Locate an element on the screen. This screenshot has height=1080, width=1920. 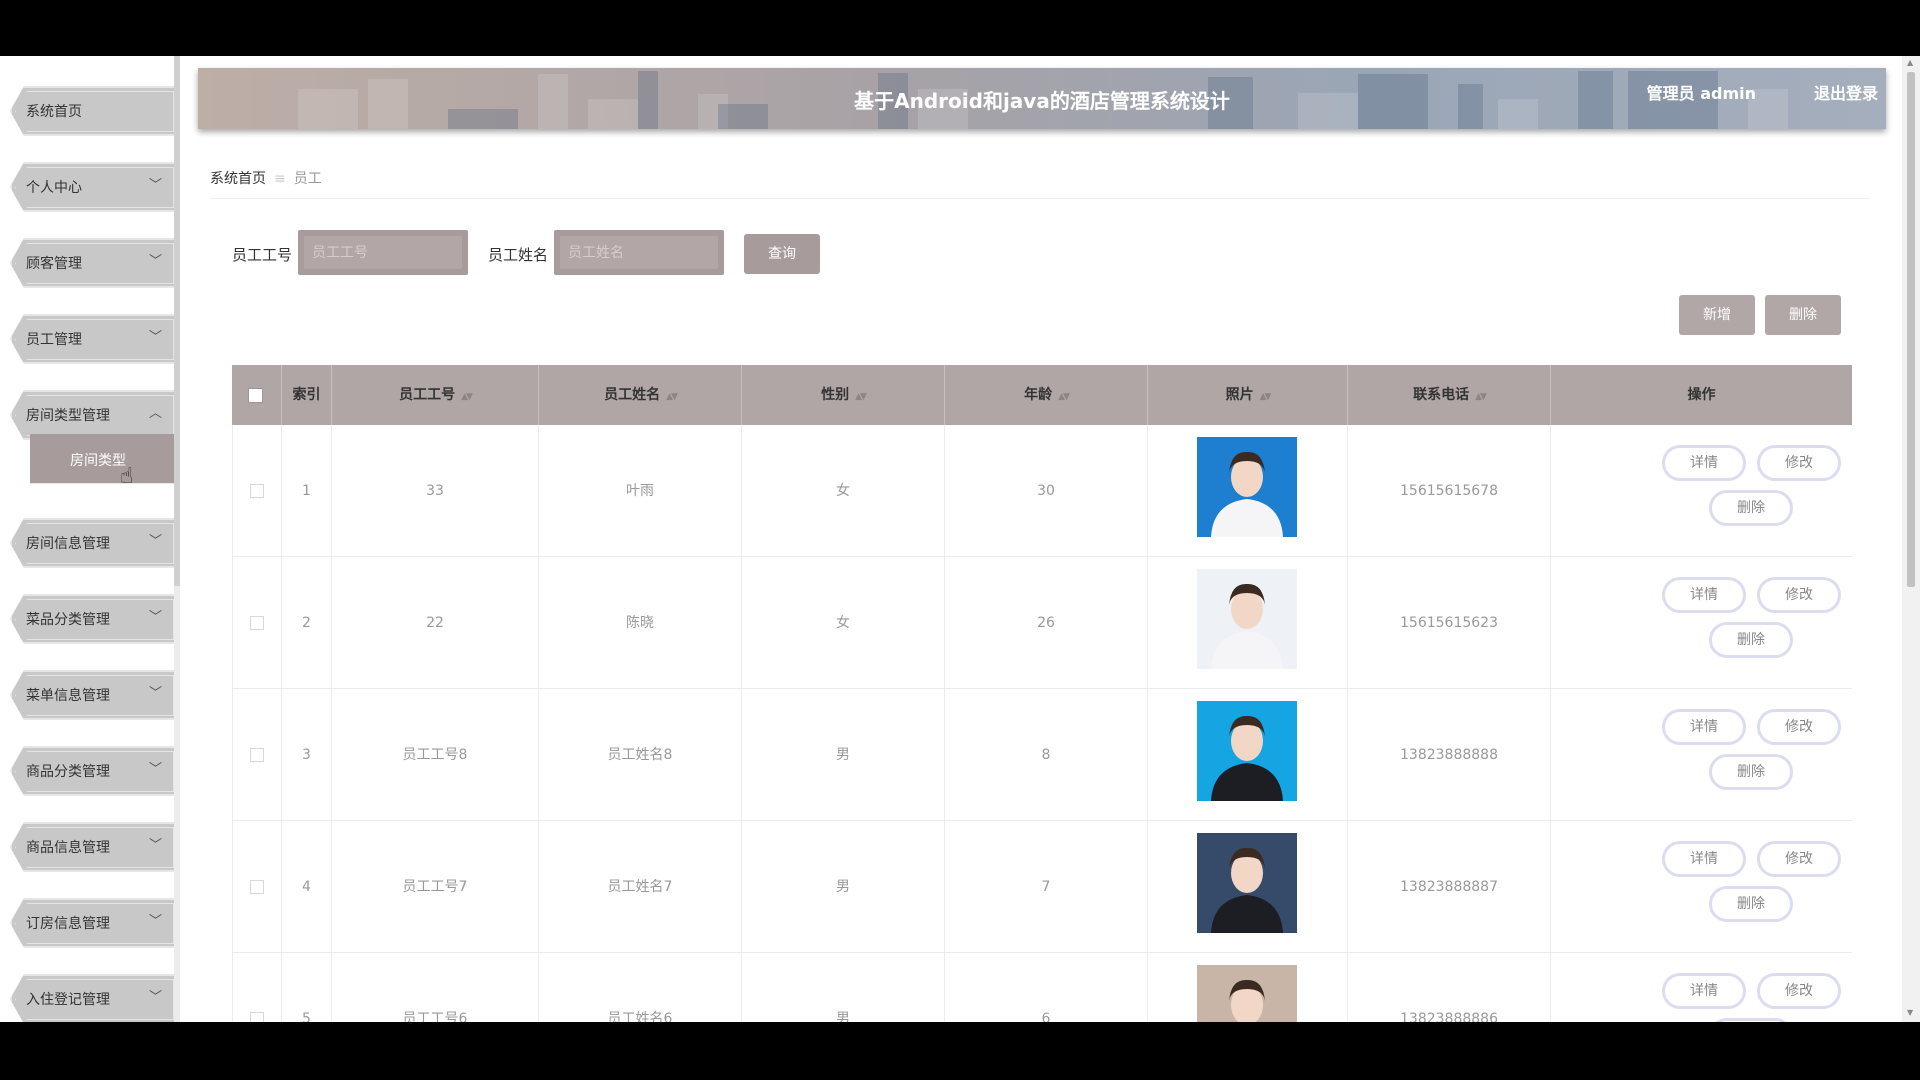
employee-photo is located at coordinates (1247, 751).